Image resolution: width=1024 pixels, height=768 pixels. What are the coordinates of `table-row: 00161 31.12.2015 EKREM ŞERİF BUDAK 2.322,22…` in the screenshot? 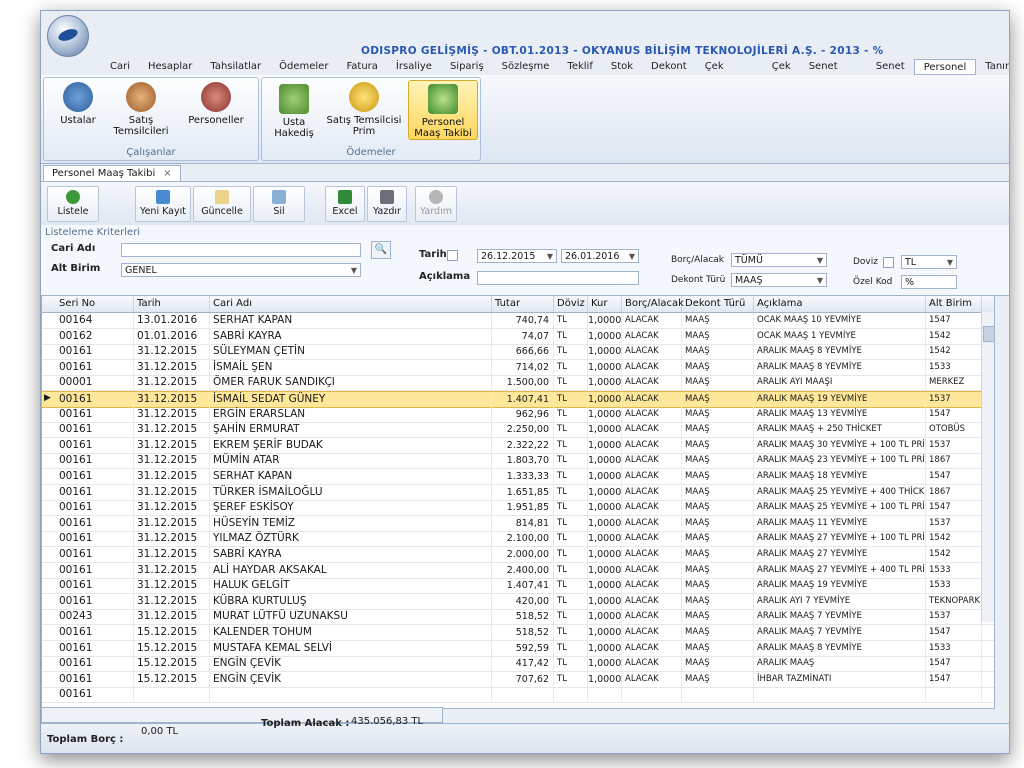 It's located at (518, 445).